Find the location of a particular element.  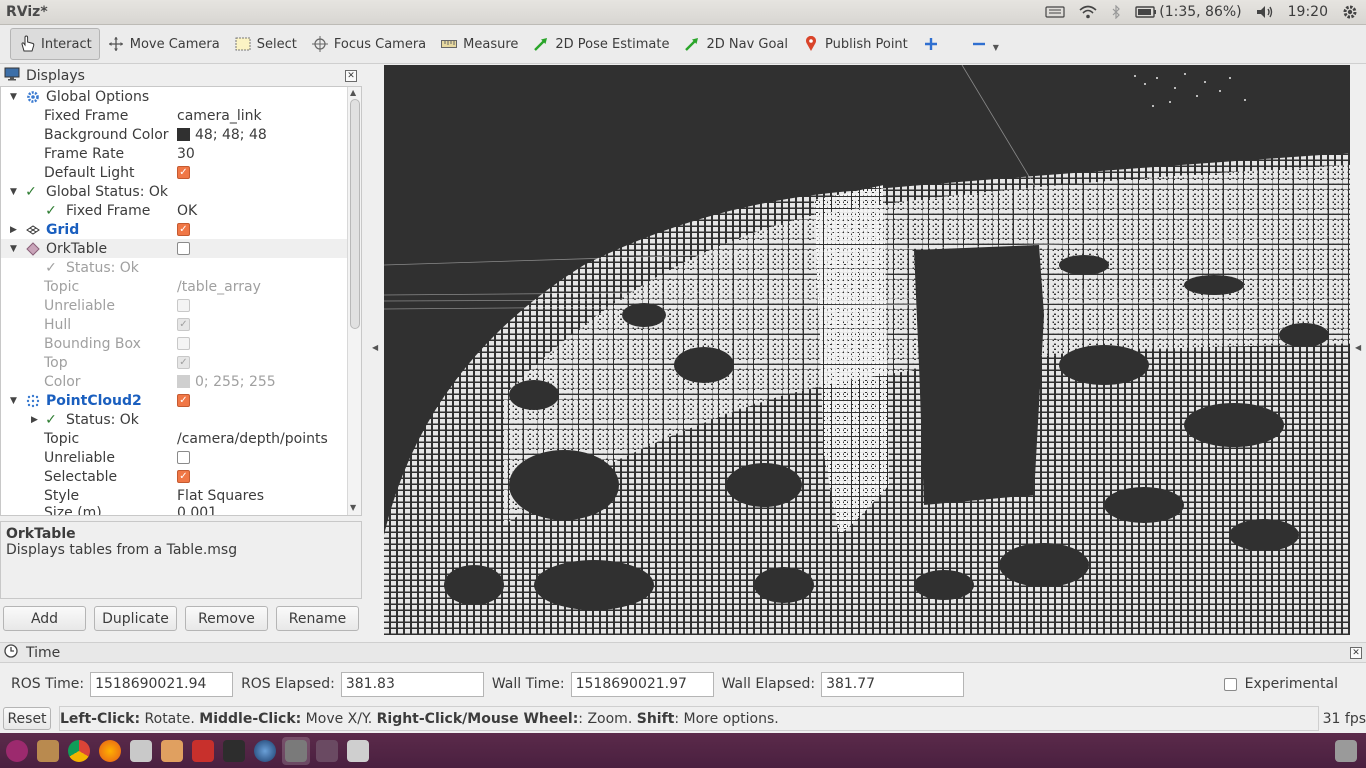

clock: 19:20 is located at coordinates (1308, 12).